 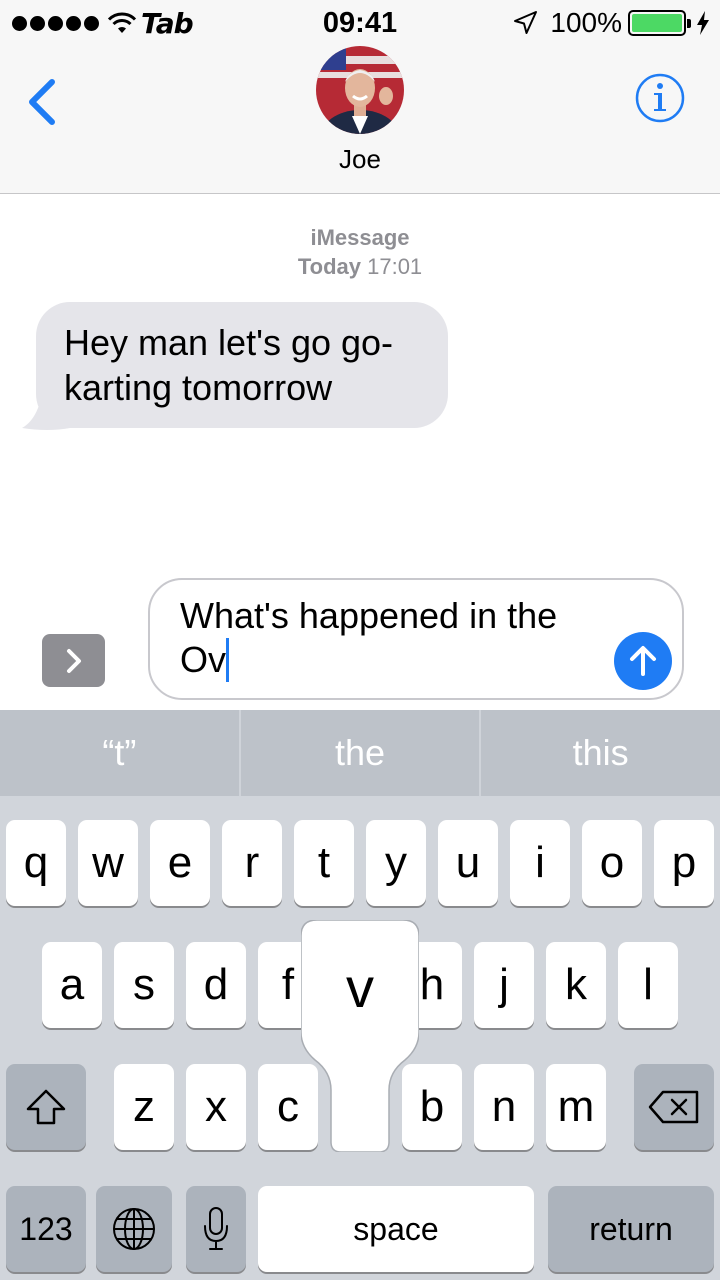 What do you see at coordinates (586, 22) in the screenshot?
I see `battery-percent: 100%` at bounding box center [586, 22].